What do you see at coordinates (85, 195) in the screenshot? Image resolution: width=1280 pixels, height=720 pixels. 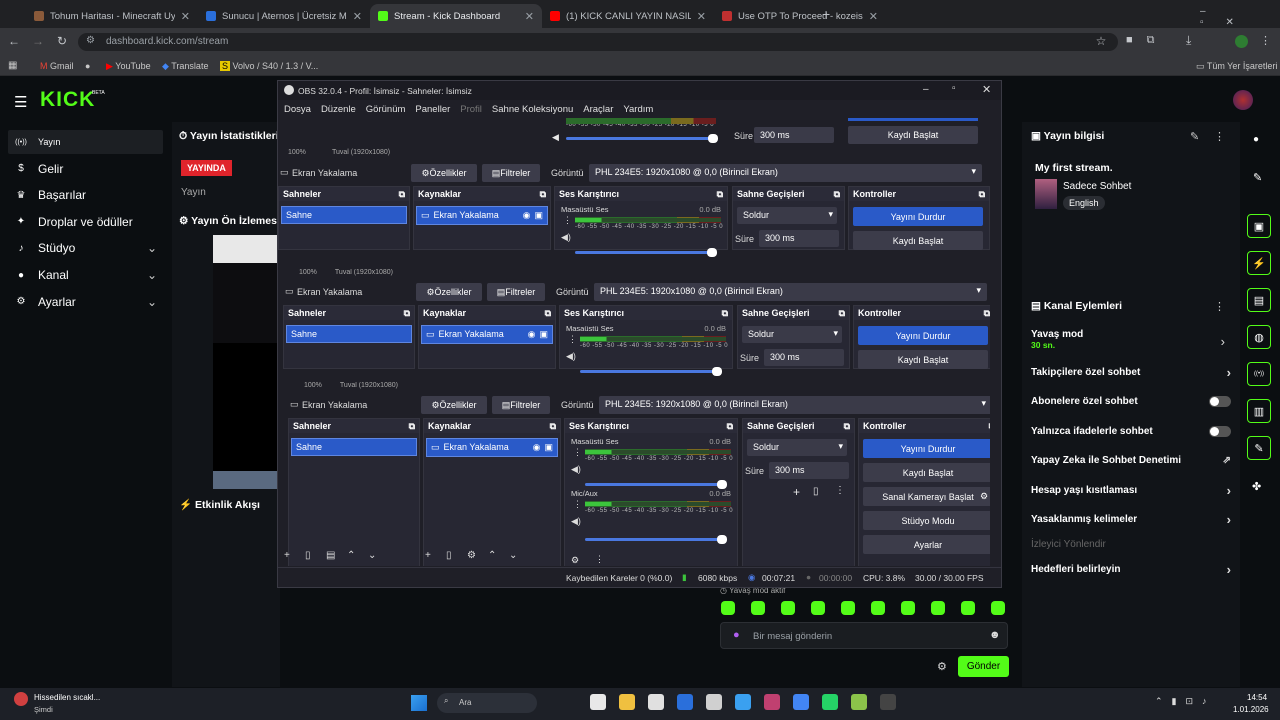 I see `nav-item-2: ♛ Başarılar` at bounding box center [85, 195].